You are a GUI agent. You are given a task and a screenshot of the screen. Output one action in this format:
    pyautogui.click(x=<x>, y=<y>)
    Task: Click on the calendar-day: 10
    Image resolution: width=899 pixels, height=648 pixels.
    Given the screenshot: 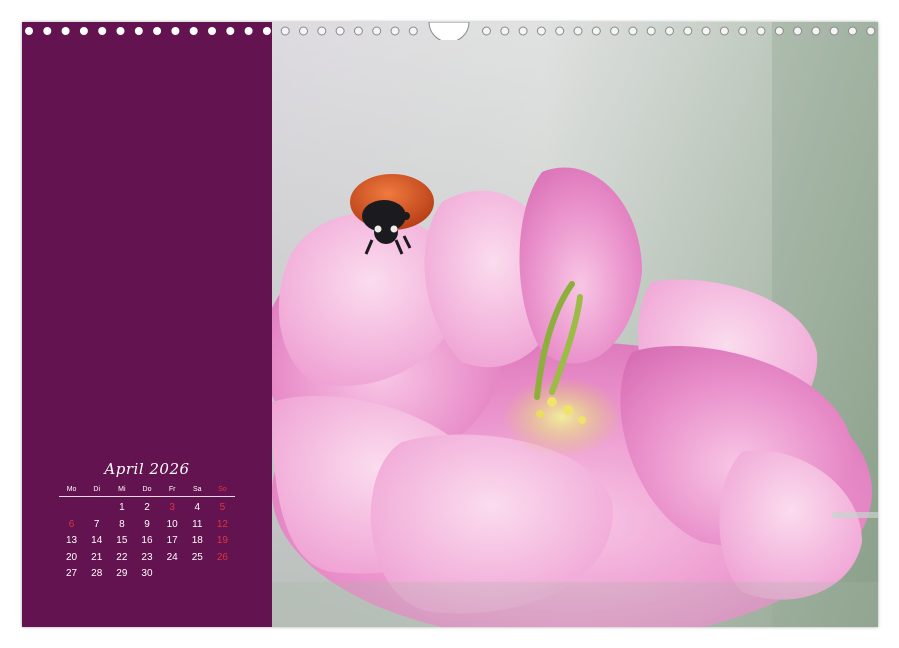 What is the action you would take?
    pyautogui.click(x=172, y=524)
    